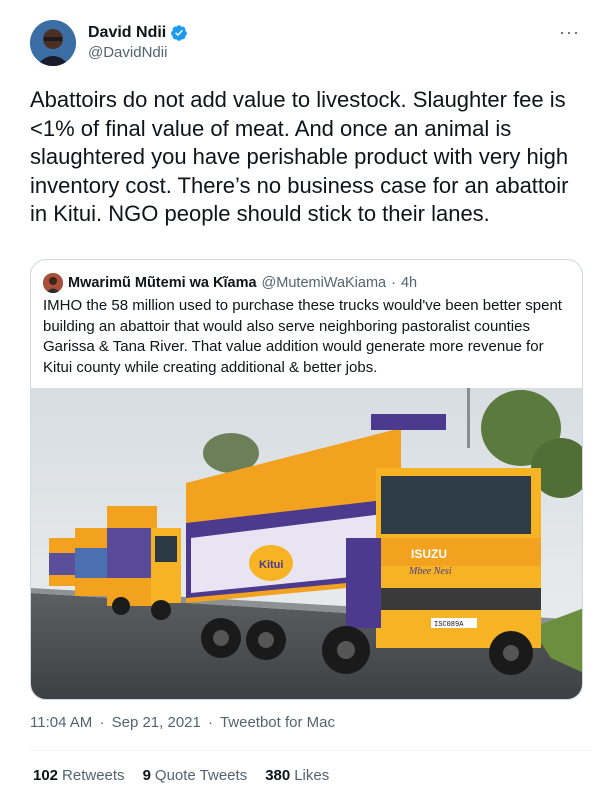 This screenshot has width=604, height=800. Describe the element at coordinates (324, 283) in the screenshot. I see `quoted-author-handle: @MutemiWaKiama` at that location.